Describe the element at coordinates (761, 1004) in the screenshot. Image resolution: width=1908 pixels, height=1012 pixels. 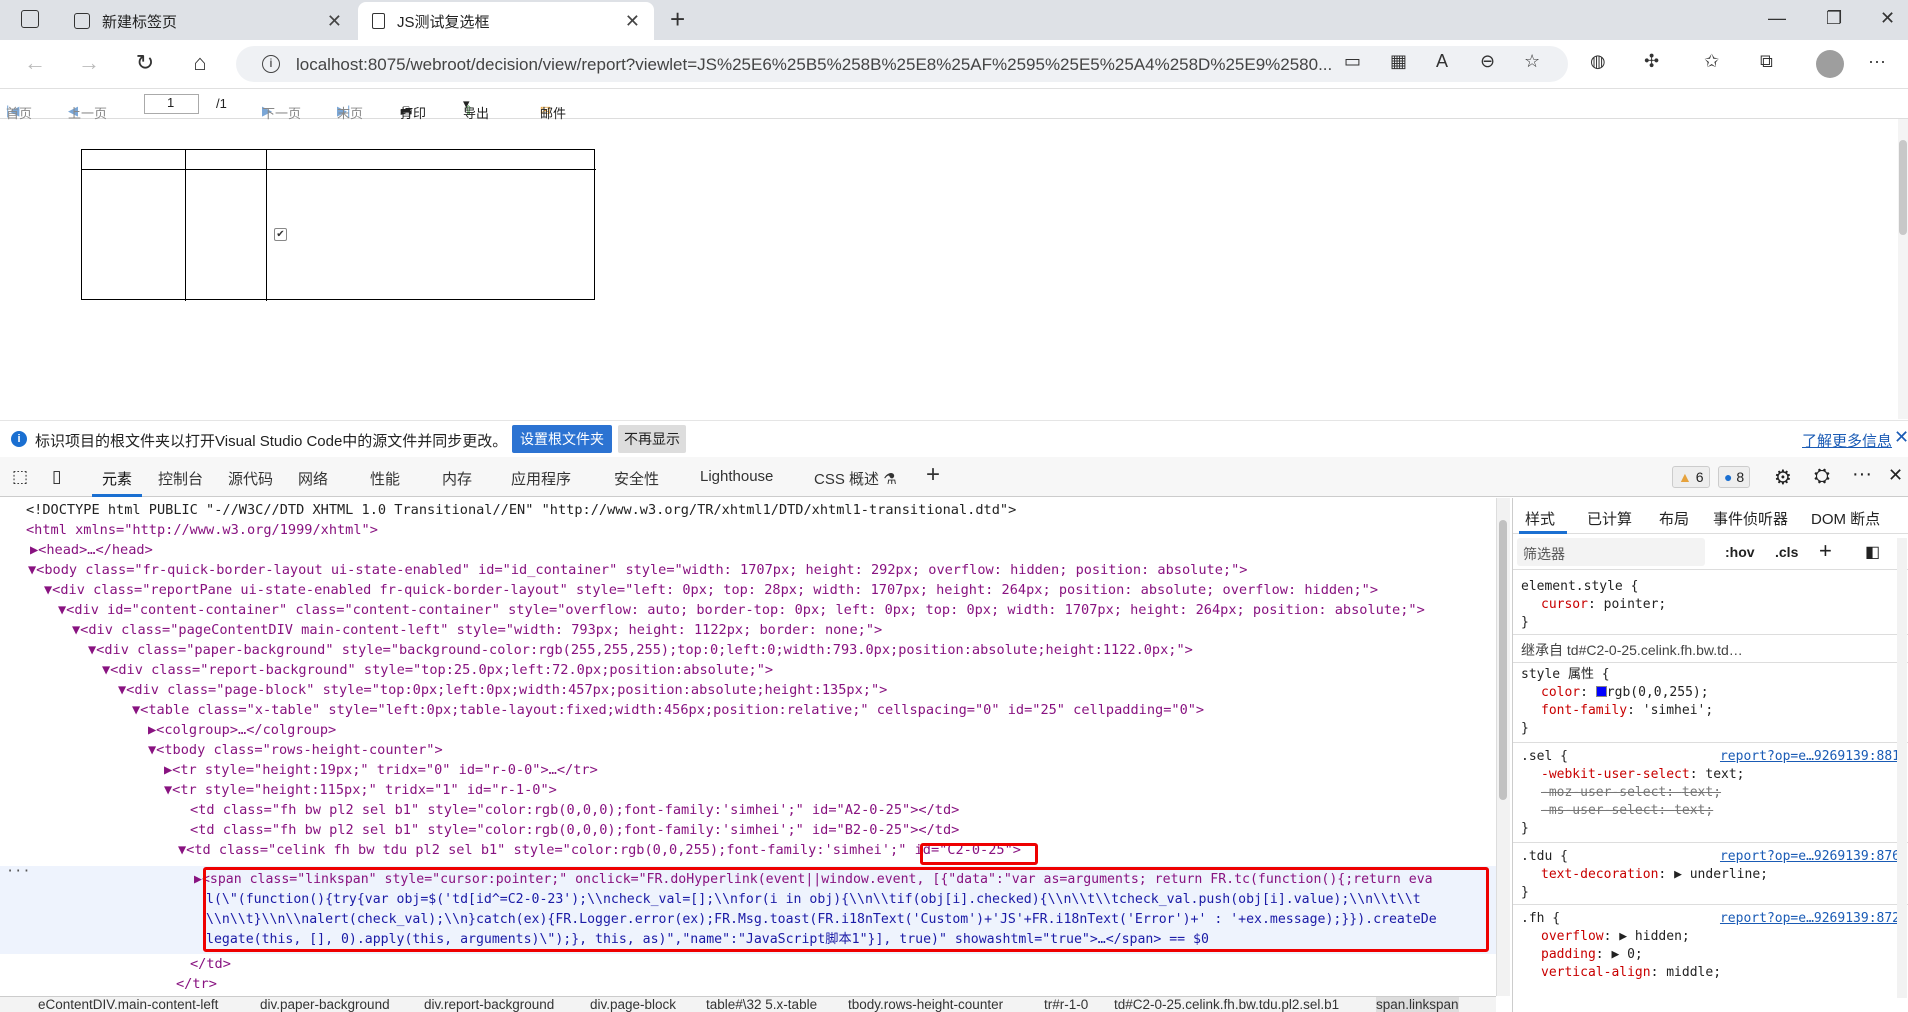
I see `breadcrumb-item: table#\32 5.x-table` at that location.